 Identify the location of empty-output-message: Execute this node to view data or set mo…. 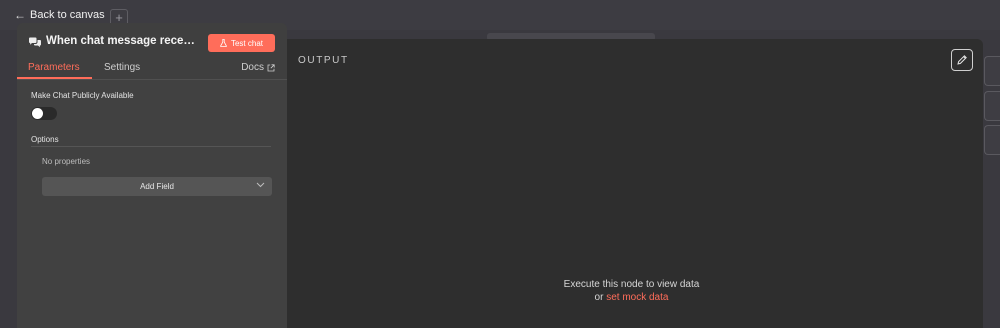
(631, 291).